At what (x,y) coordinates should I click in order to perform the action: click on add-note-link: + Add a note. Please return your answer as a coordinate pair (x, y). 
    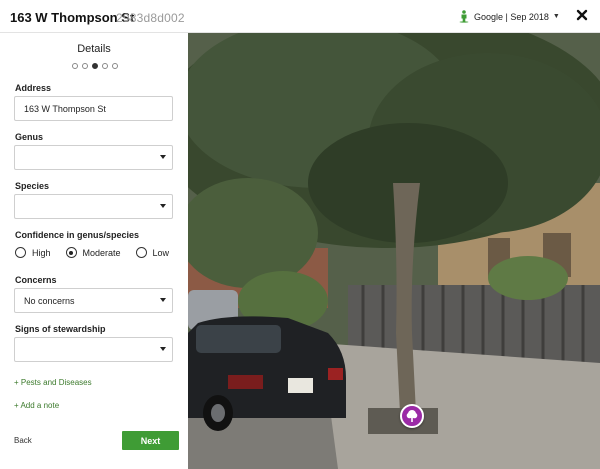
    Looking at the image, I should click on (36, 405).